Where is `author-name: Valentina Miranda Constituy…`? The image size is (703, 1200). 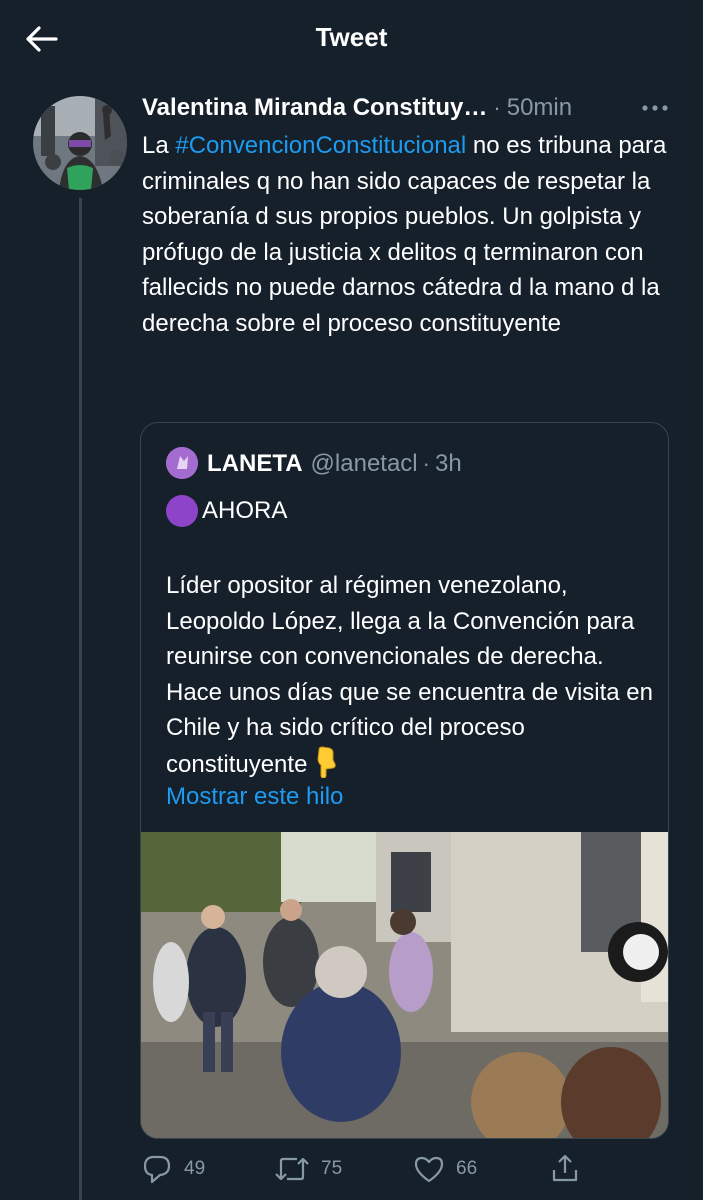 author-name: Valentina Miranda Constituy… is located at coordinates (314, 108).